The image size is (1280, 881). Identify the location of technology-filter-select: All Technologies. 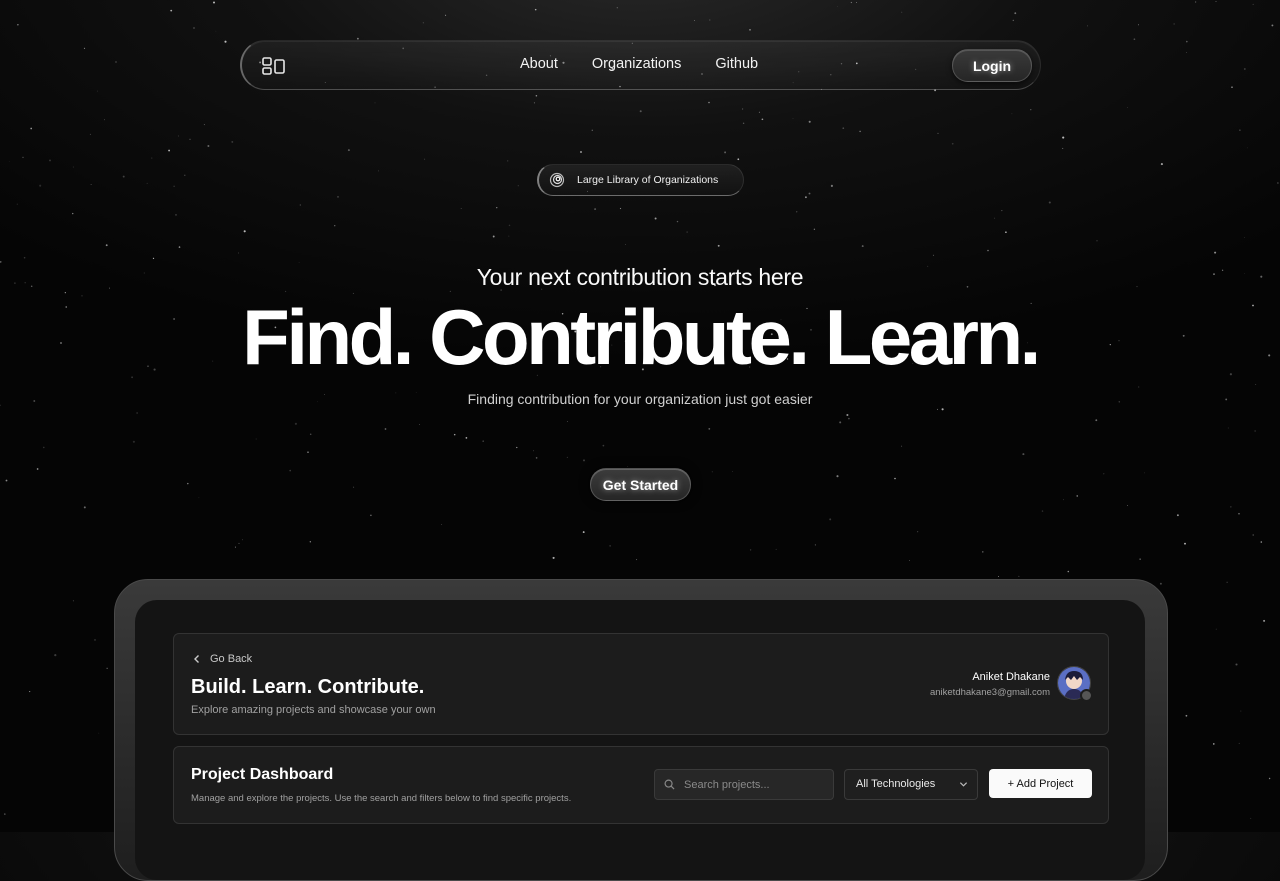
(911, 784).